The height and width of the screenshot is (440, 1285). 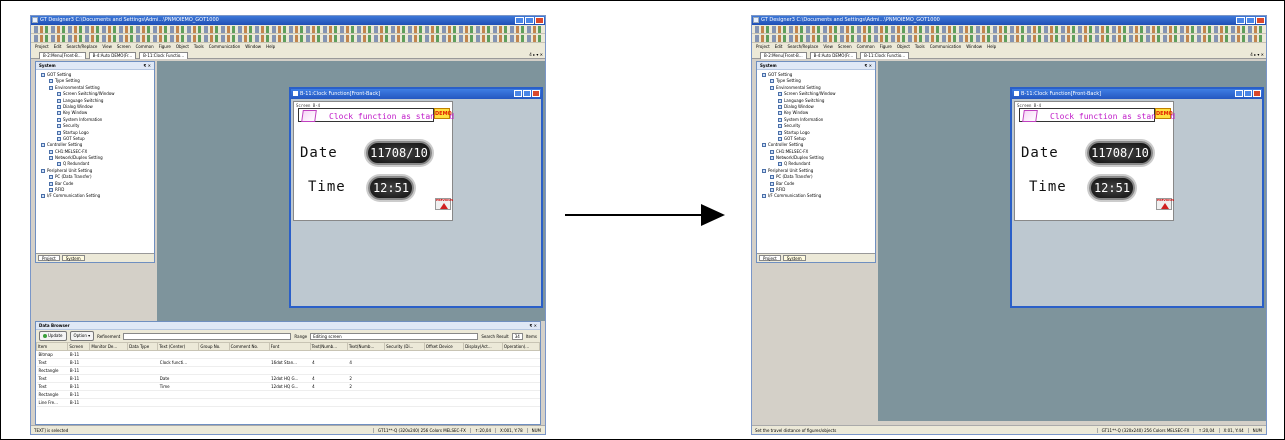 What do you see at coordinates (53, 336) in the screenshot?
I see `update-button: Update` at bounding box center [53, 336].